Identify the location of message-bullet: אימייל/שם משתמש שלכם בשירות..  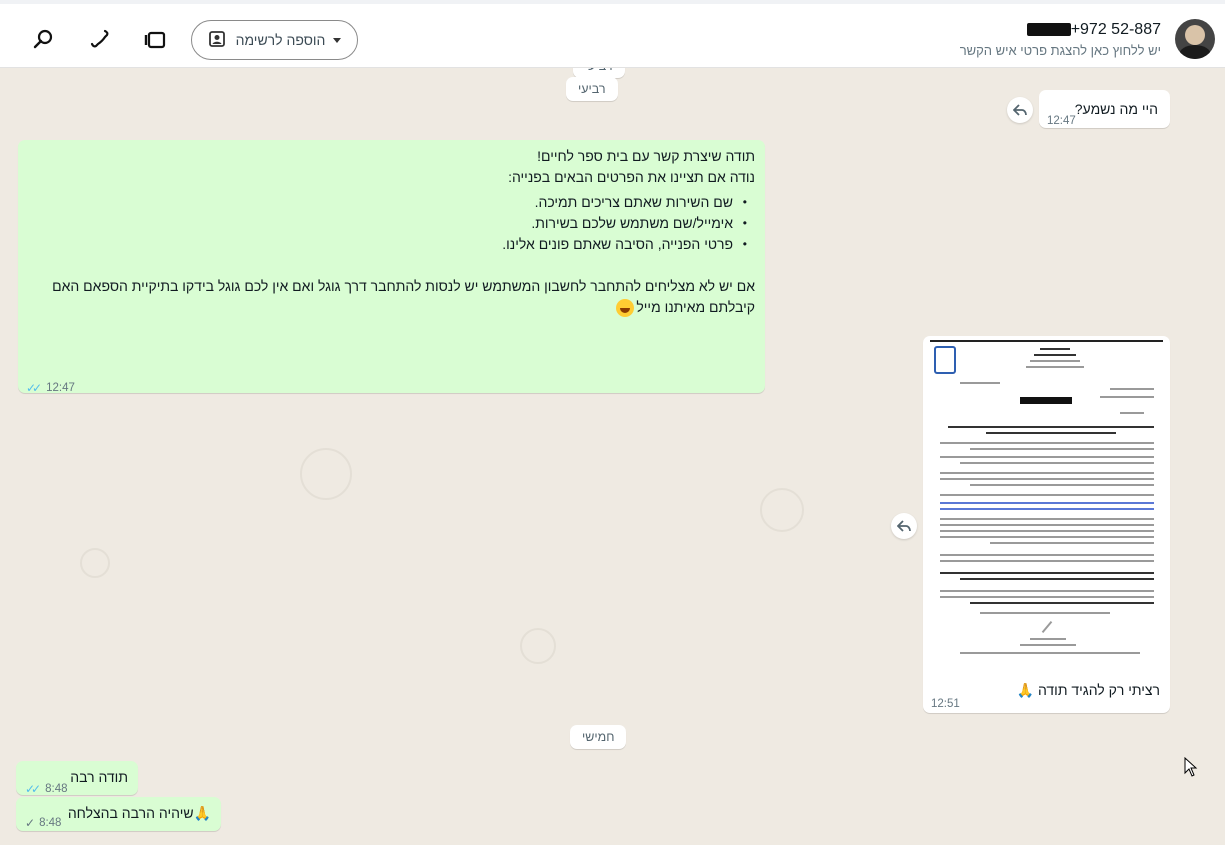
(392, 223).